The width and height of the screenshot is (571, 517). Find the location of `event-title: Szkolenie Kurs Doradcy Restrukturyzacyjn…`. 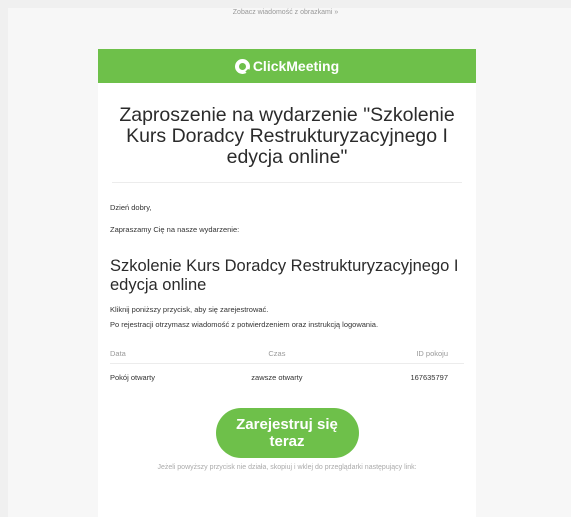

event-title: Szkolenie Kurs Doradcy Restrukturyzacyjn… is located at coordinates (284, 275).